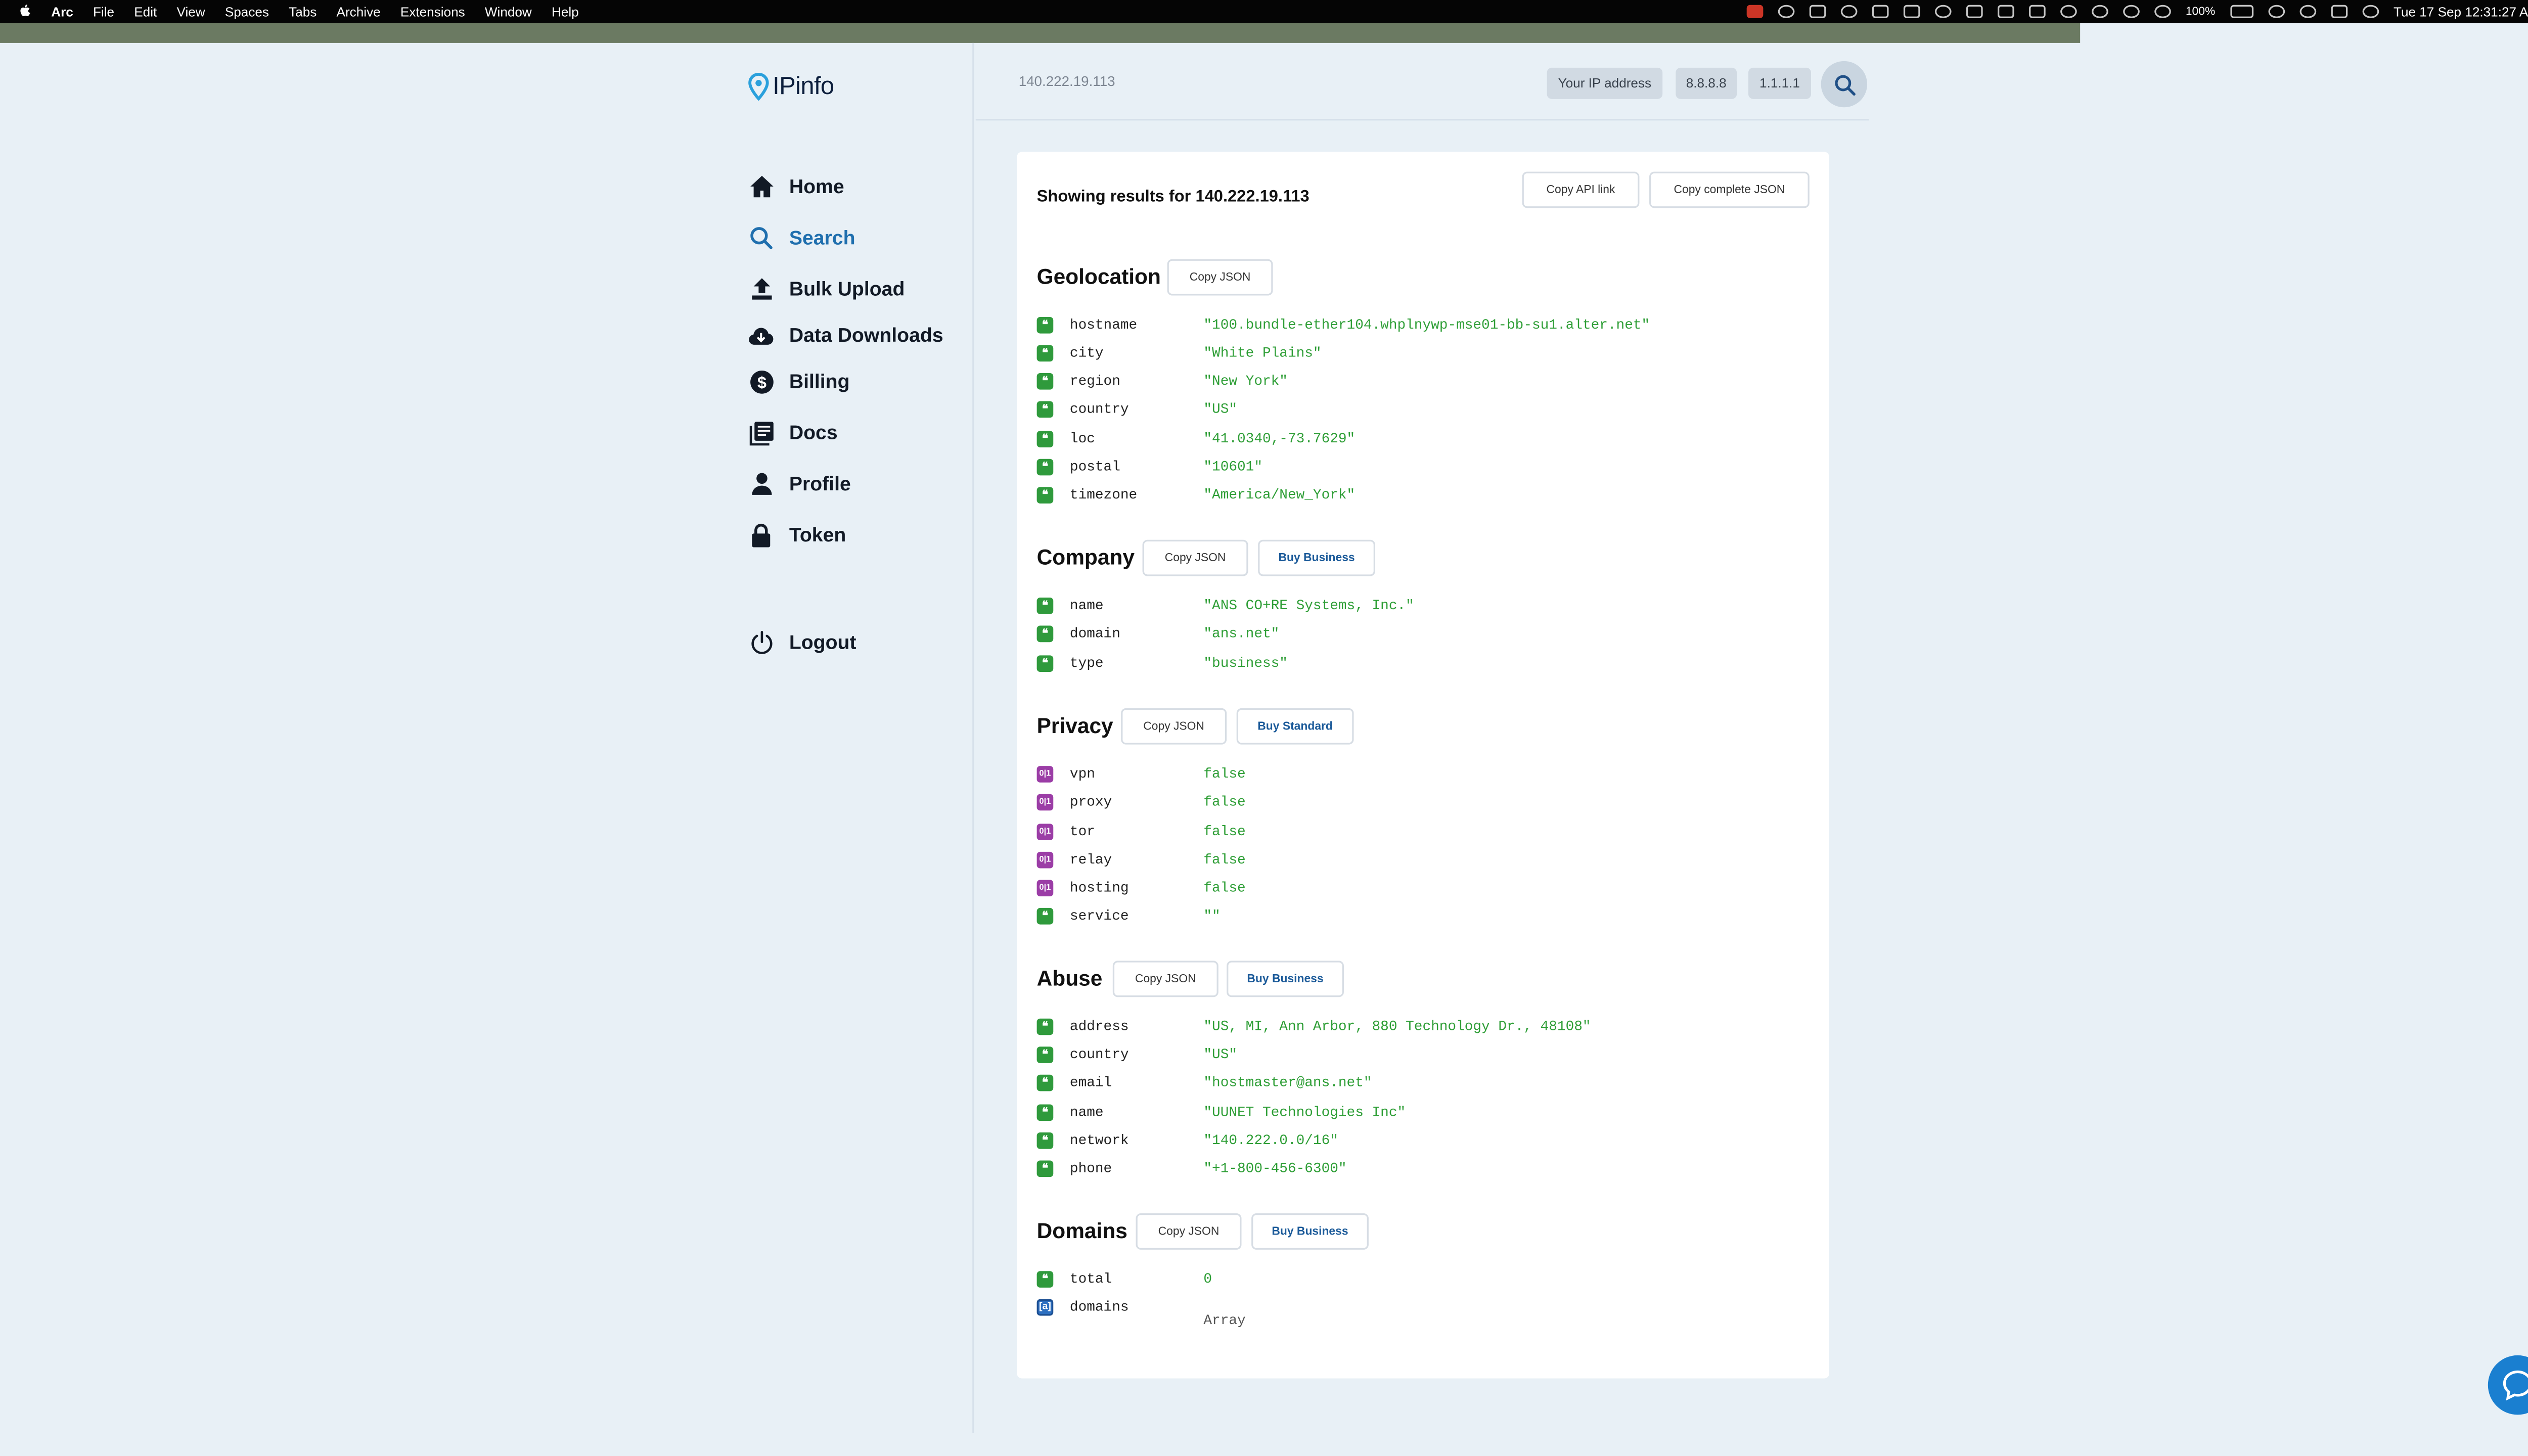  What do you see at coordinates (1091, 802) in the screenshot?
I see `field-key: proxy` at bounding box center [1091, 802].